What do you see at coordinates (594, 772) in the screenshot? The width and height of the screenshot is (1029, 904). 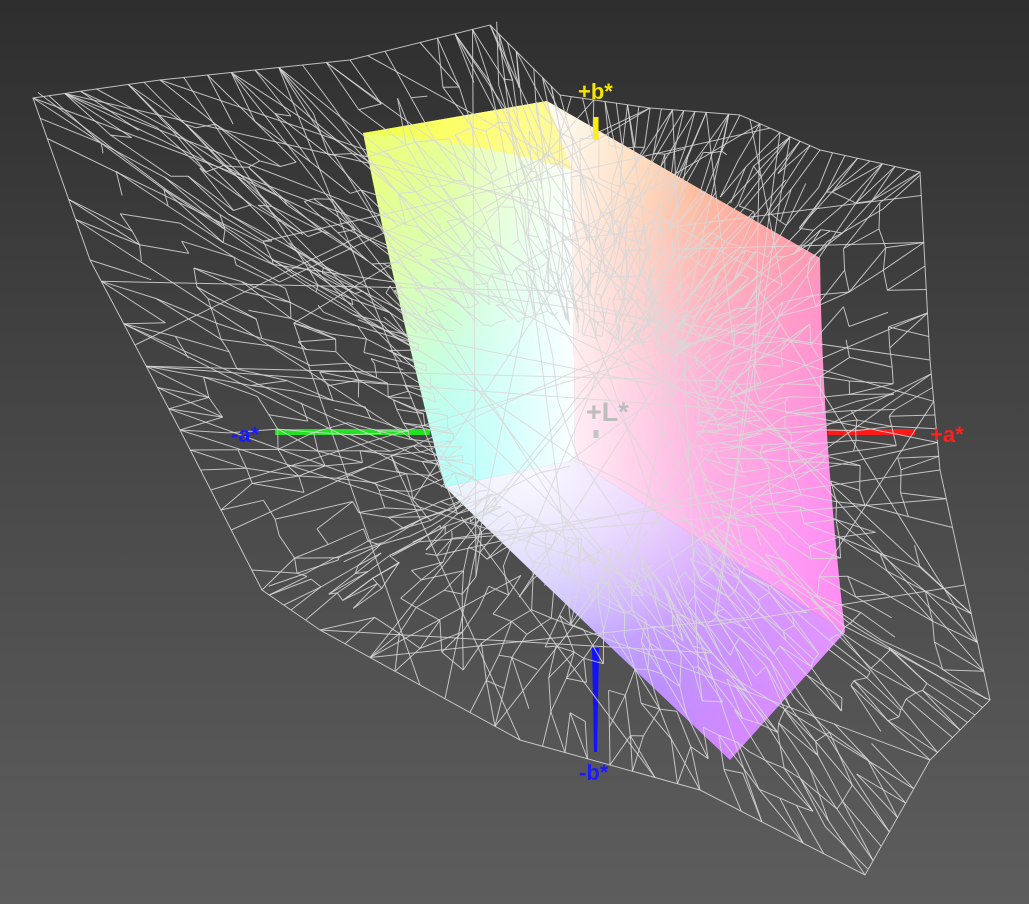 I see `minus-b-axis-label: -b*` at bounding box center [594, 772].